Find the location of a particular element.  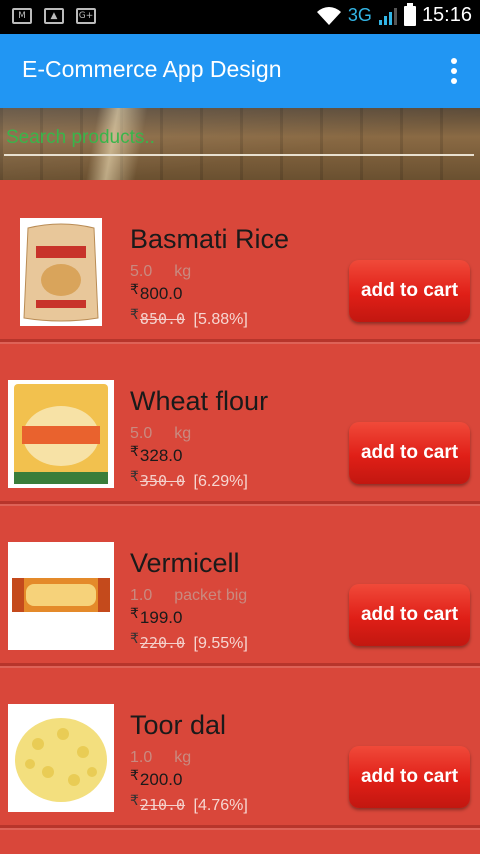

product-price: ₹199.0 is located at coordinates (156, 616).